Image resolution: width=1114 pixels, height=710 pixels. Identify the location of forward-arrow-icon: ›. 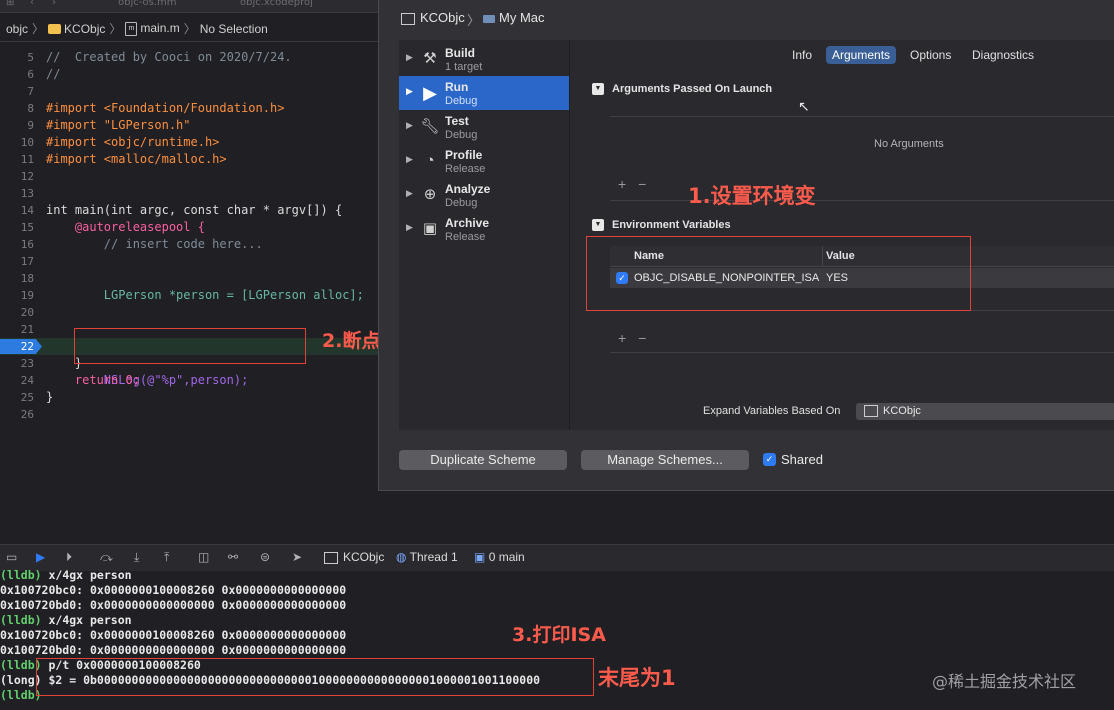
(54, 4).